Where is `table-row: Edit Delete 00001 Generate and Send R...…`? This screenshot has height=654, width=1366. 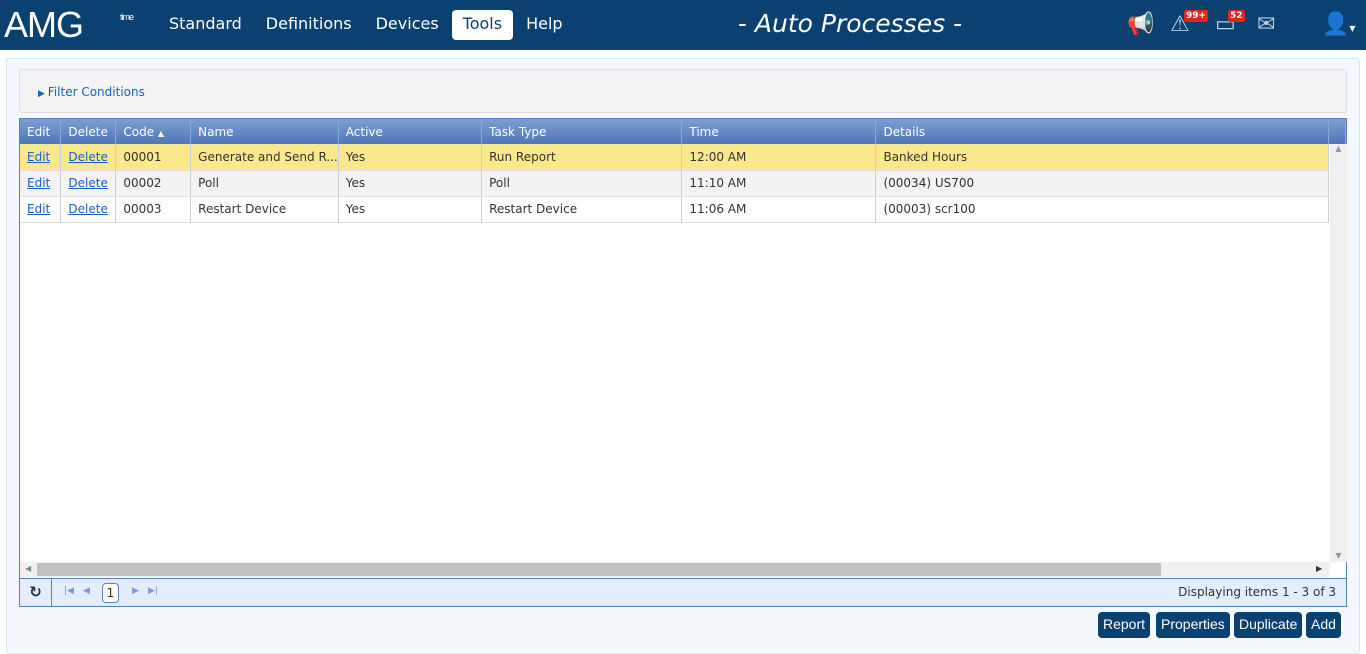
table-row: Edit Delete 00001 Generate and Send R...… is located at coordinates (683, 157).